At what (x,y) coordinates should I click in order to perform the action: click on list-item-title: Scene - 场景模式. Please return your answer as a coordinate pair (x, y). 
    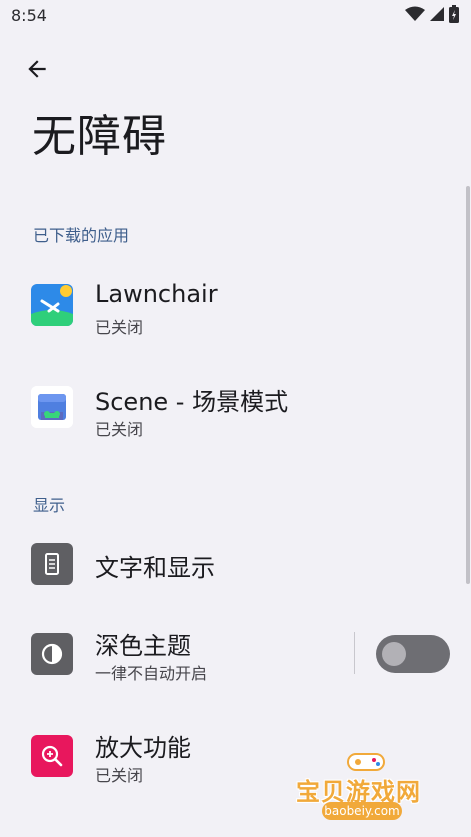
    Looking at the image, I should click on (192, 402).